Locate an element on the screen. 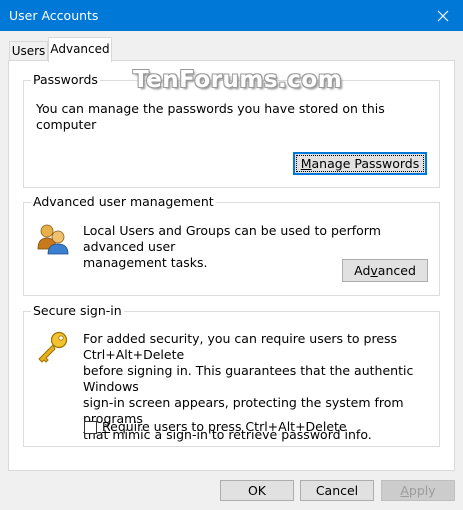 This screenshot has height=510, width=463. advanced-button: Advanced is located at coordinates (385, 270).